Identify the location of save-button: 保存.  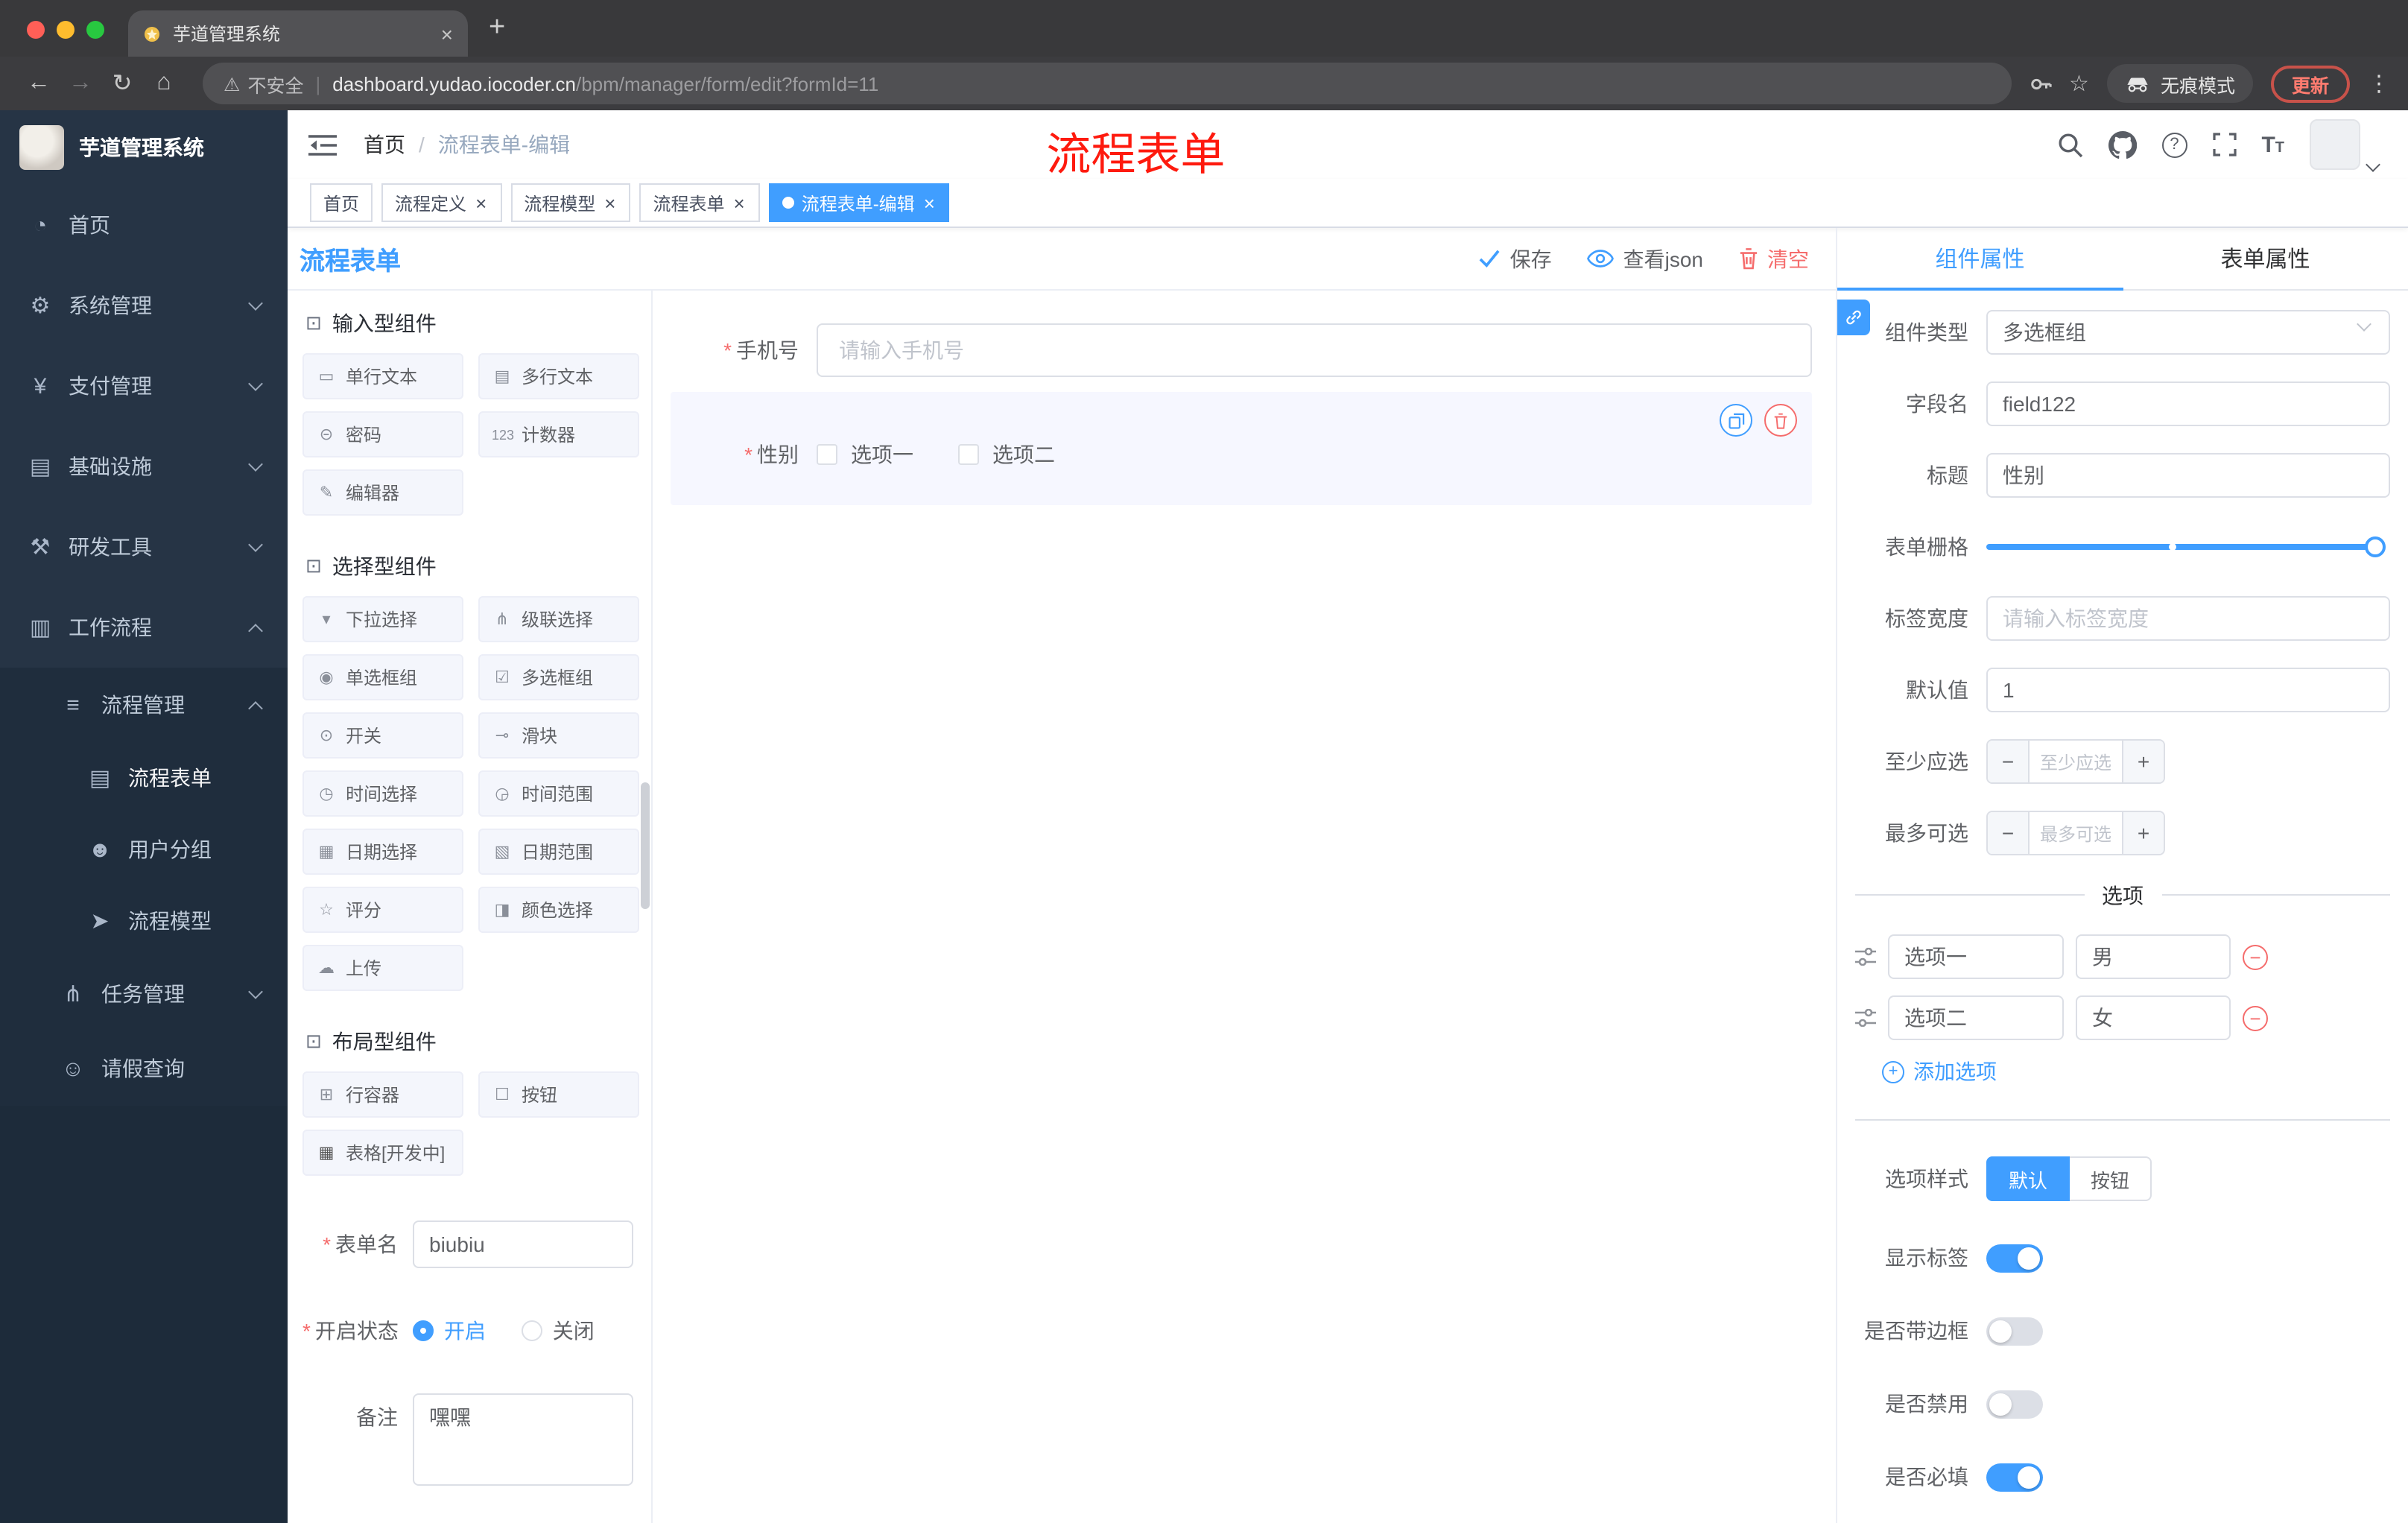
(1515, 259).